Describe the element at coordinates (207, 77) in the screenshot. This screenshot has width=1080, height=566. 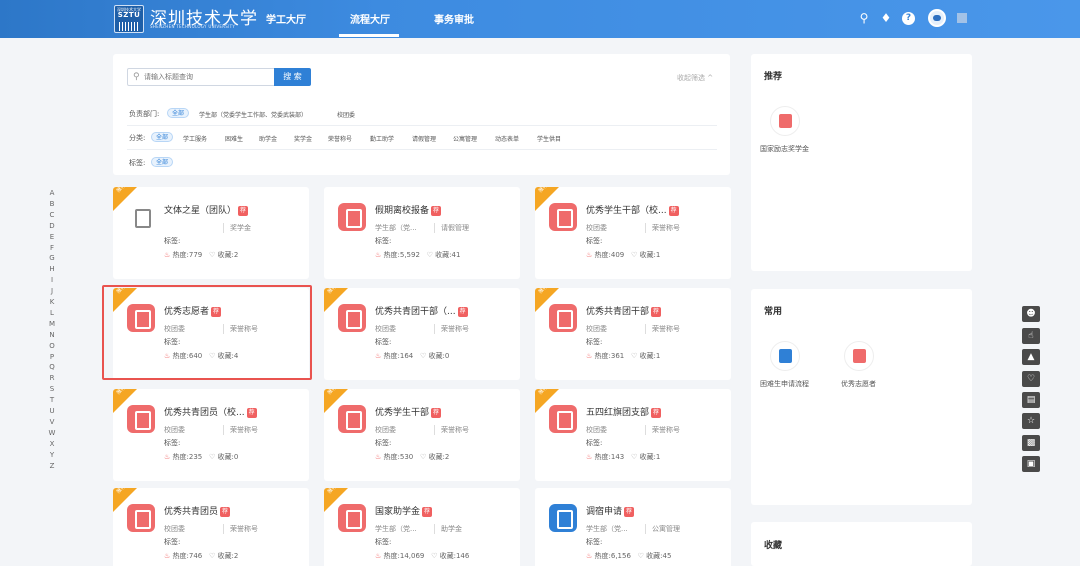
I see `search-input` at that location.